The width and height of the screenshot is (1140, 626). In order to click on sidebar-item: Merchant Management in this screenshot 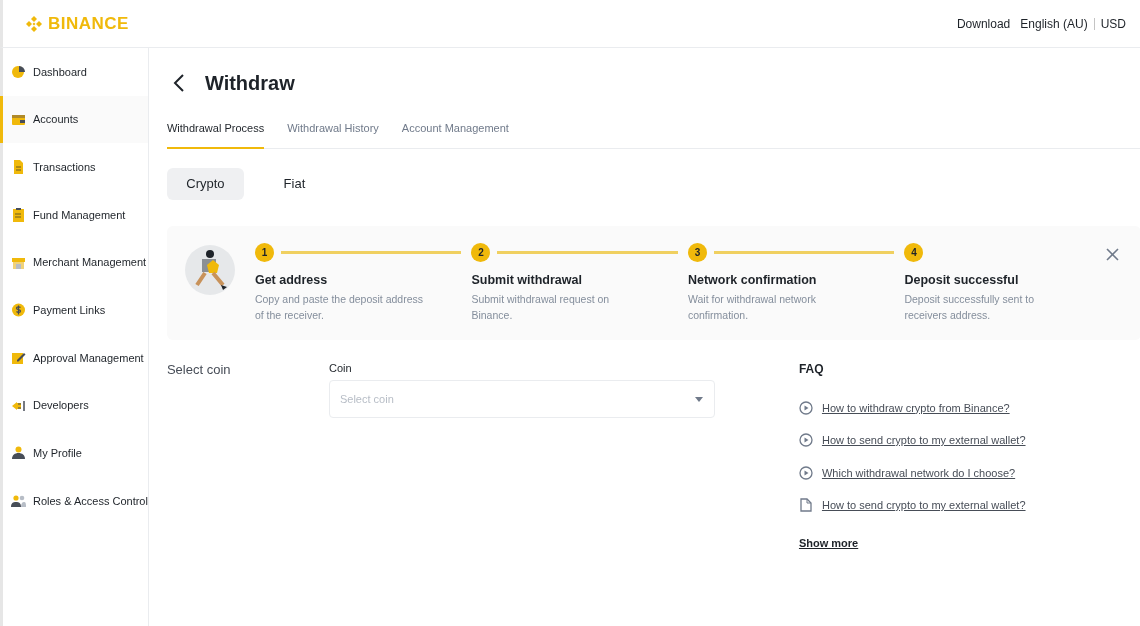, I will do `click(75, 262)`.